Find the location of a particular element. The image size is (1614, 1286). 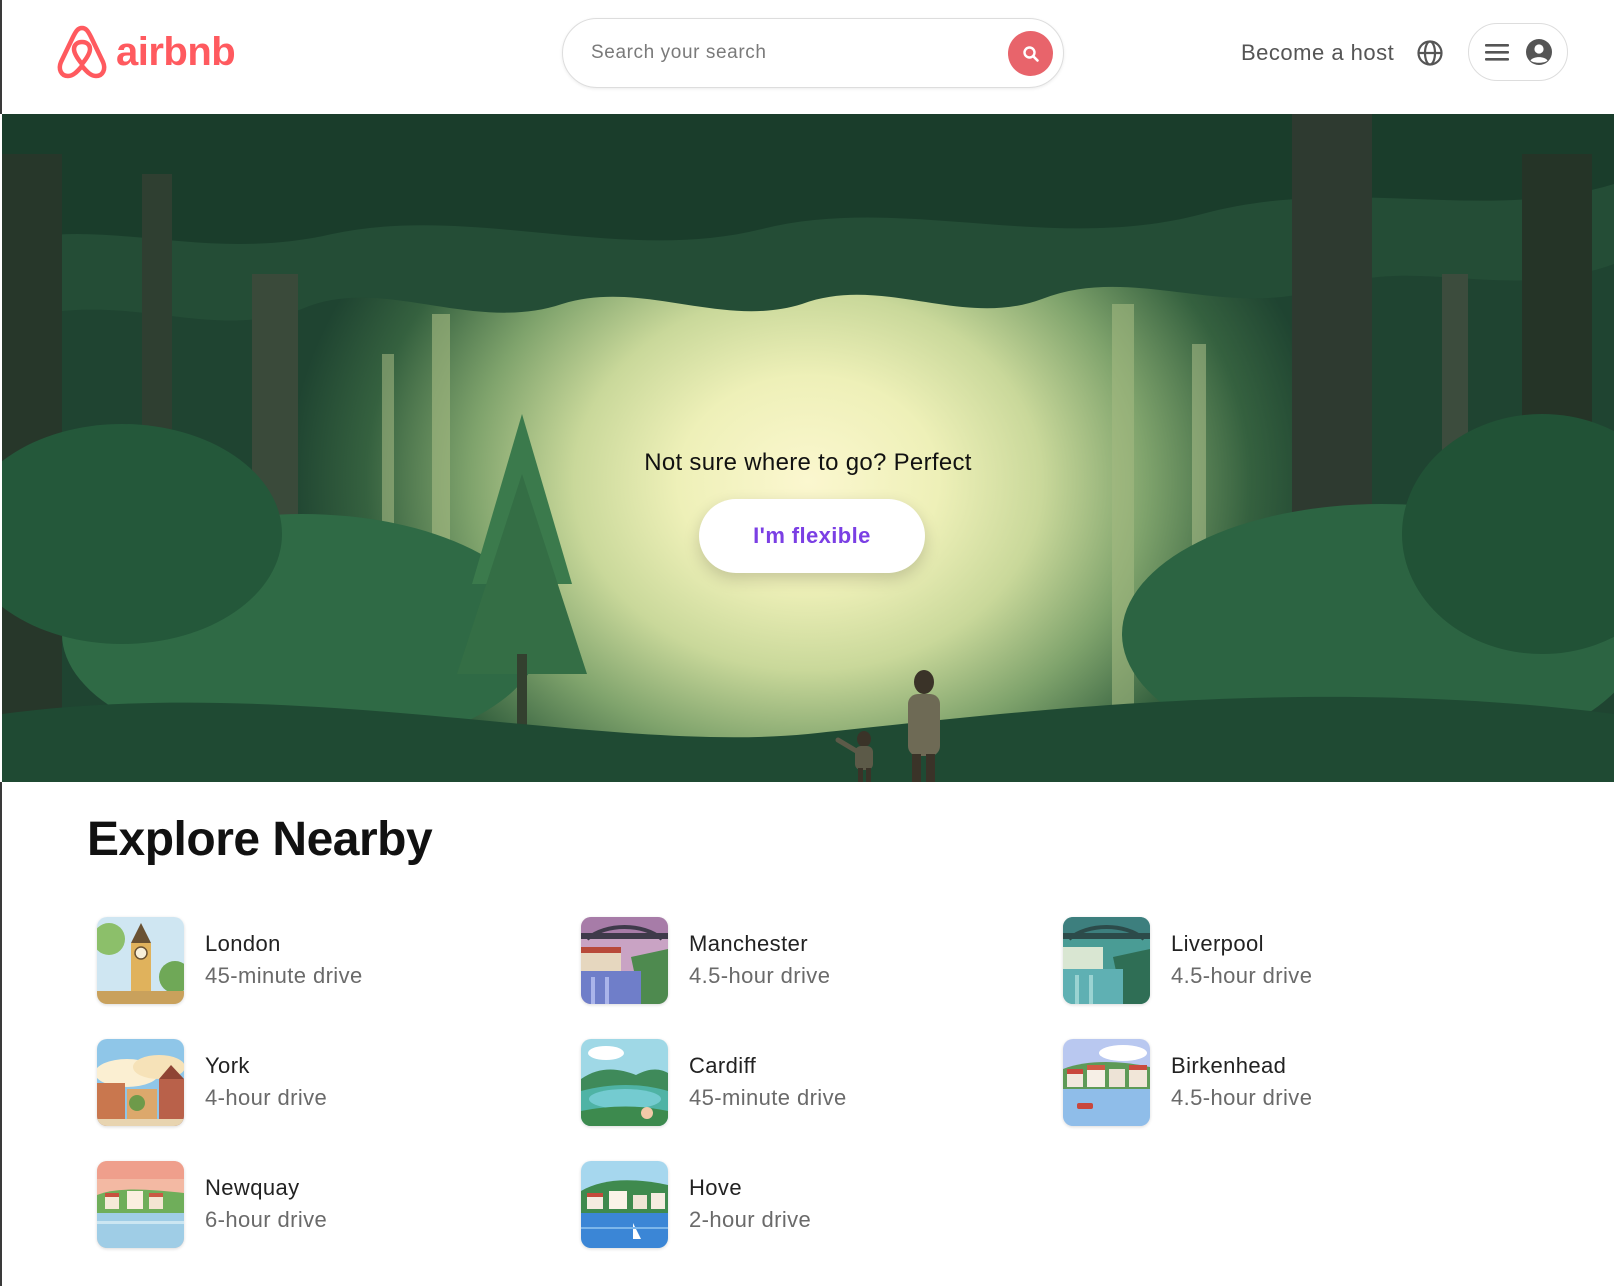

top-navbar: airbnb Become a host is located at coordinates (807, 57).